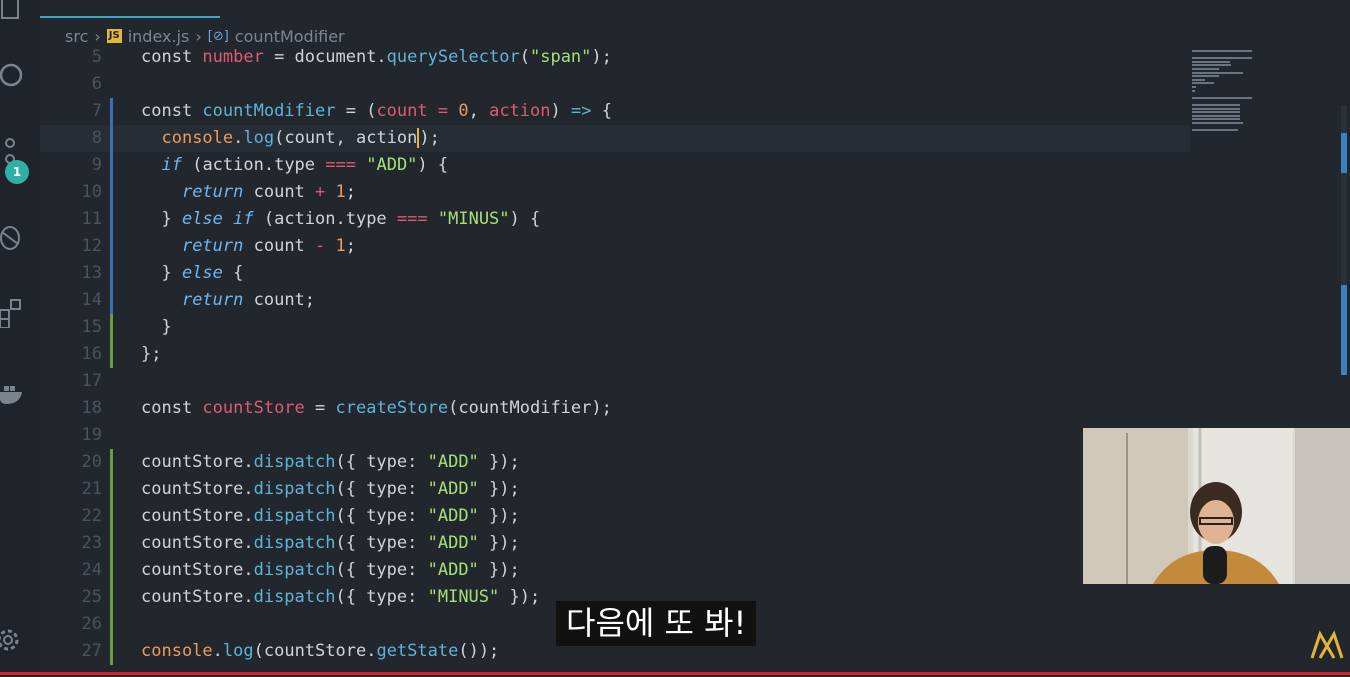 The height and width of the screenshot is (677, 1350). What do you see at coordinates (1263, 95) in the screenshot?
I see `minimap` at bounding box center [1263, 95].